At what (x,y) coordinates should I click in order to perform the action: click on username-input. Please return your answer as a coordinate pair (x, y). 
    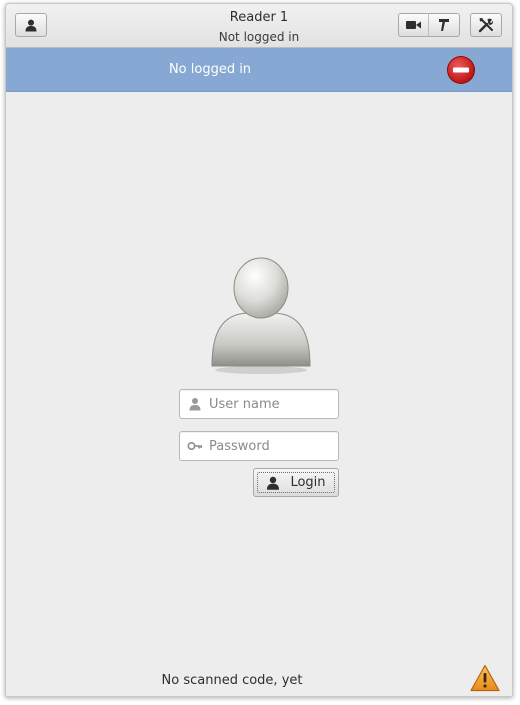
    Looking at the image, I should click on (271, 404).